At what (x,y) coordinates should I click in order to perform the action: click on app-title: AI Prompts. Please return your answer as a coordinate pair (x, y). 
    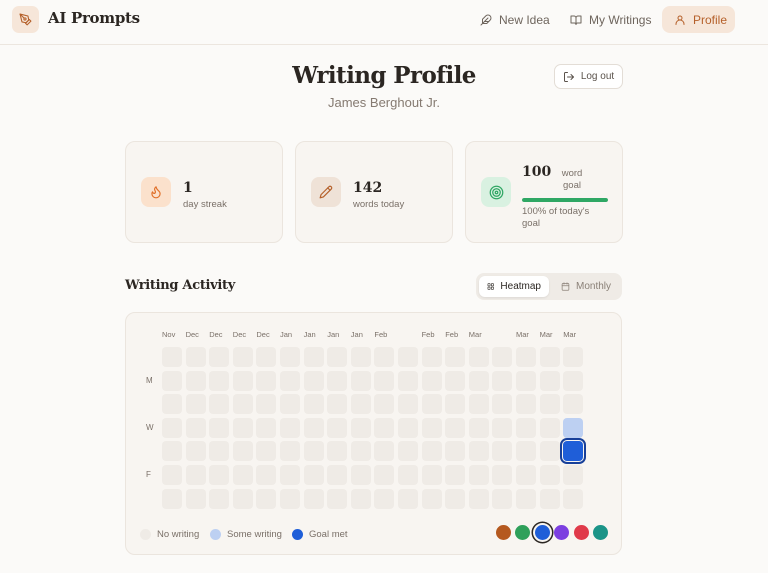
    Looking at the image, I should click on (94, 18).